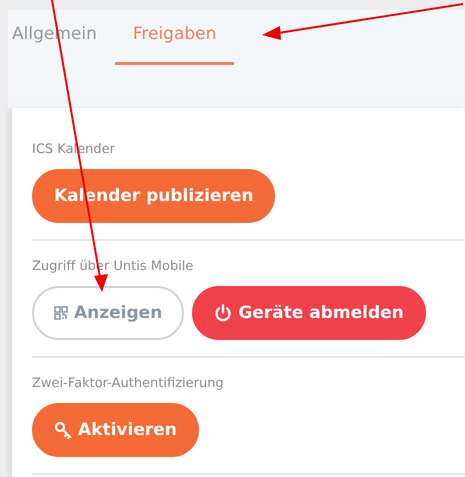 Image resolution: width=465 pixels, height=477 pixels. Describe the element at coordinates (174, 40) in the screenshot. I see `tab: Freigaben` at that location.